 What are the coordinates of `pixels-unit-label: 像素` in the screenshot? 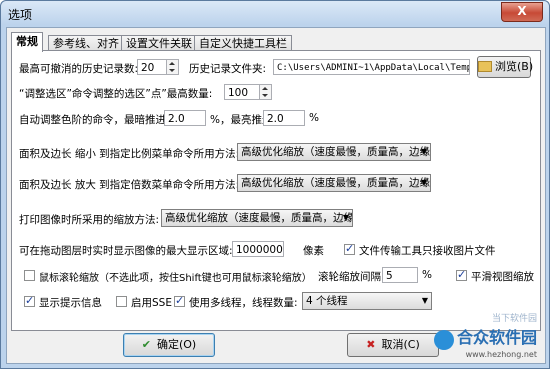 It's located at (313, 251).